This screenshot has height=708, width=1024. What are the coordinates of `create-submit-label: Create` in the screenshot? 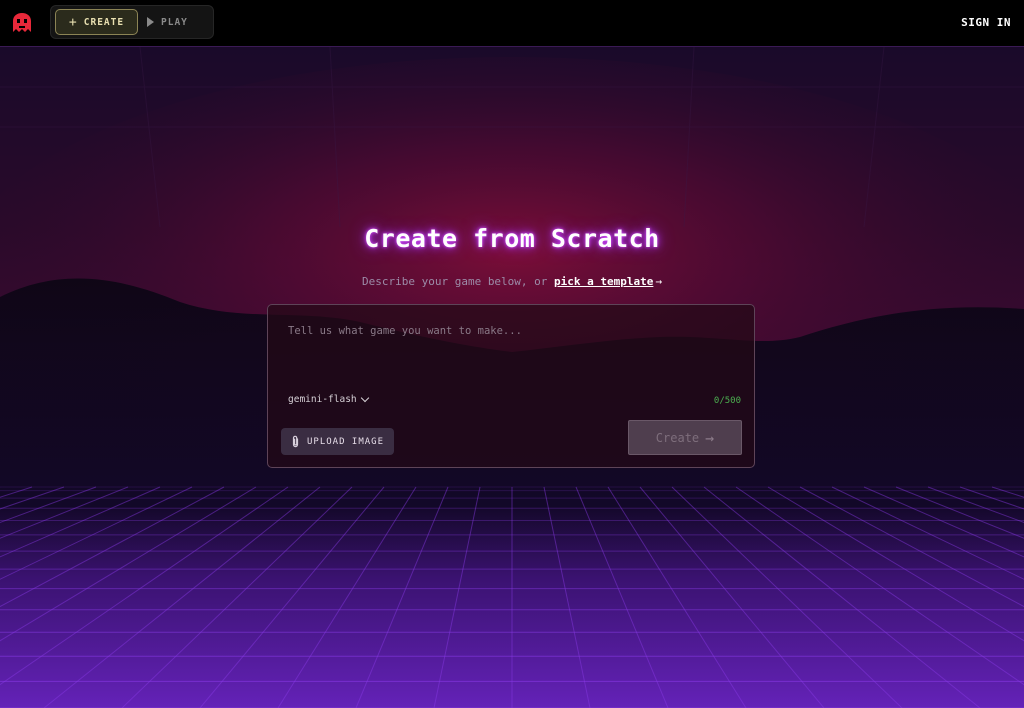 It's located at (677, 437).